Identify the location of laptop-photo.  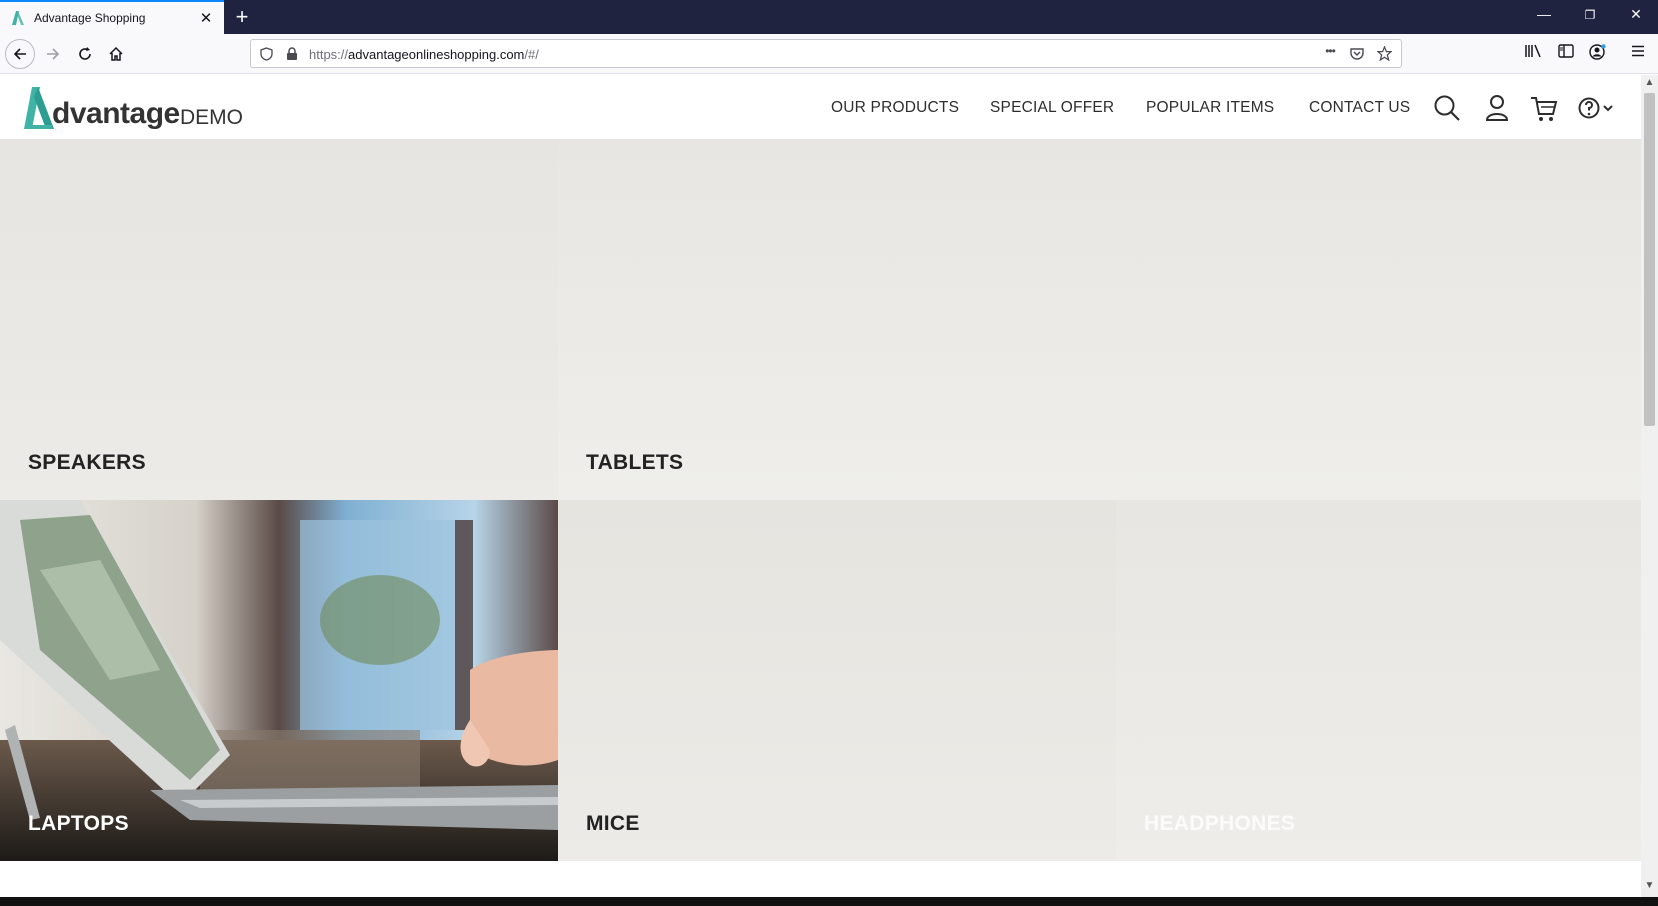
(279, 680).